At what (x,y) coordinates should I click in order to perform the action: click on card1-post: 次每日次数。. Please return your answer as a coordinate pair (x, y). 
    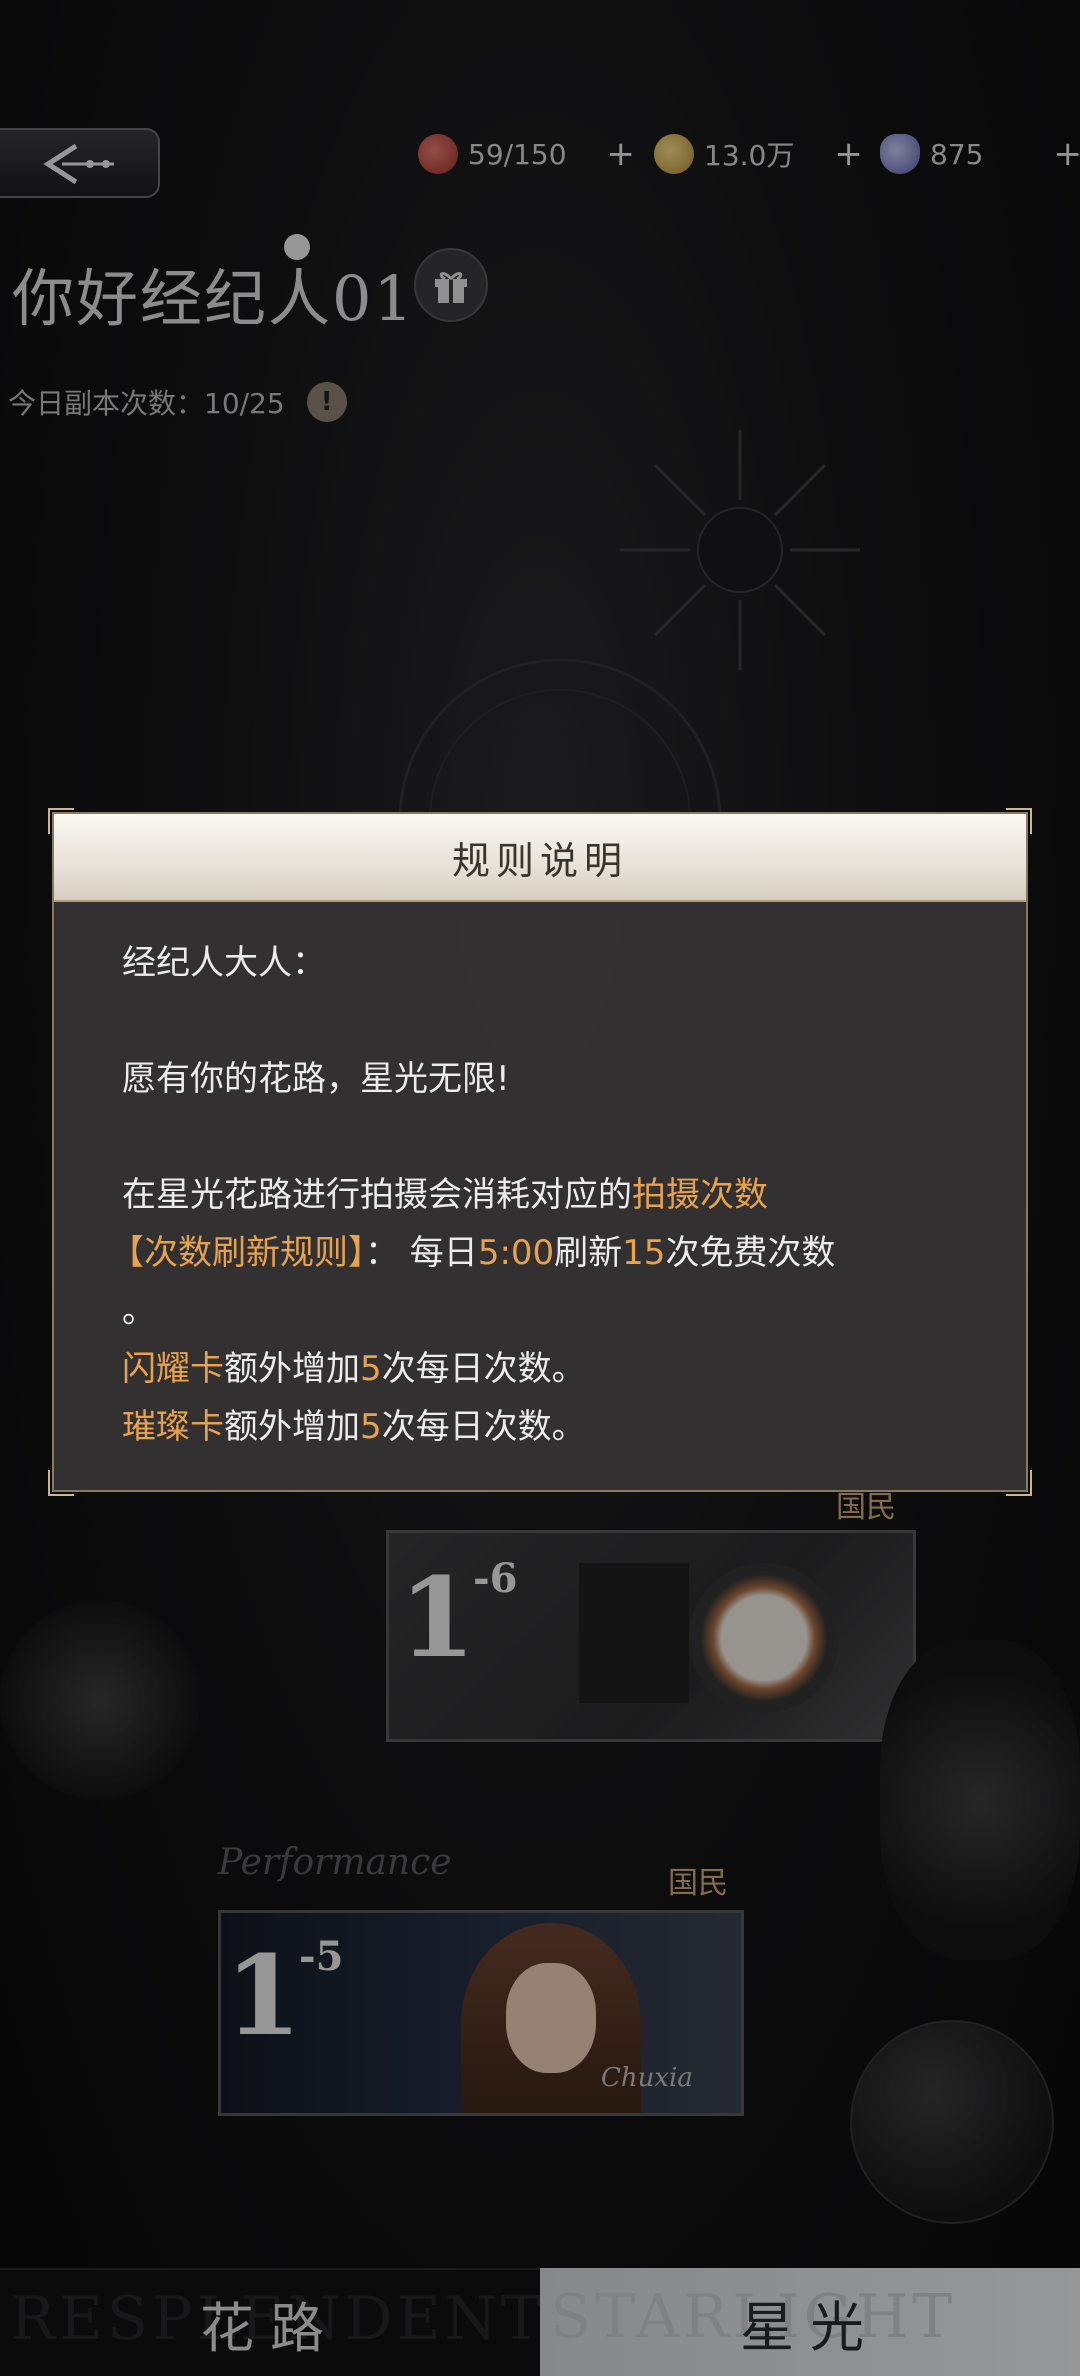
    Looking at the image, I should click on (483, 1369).